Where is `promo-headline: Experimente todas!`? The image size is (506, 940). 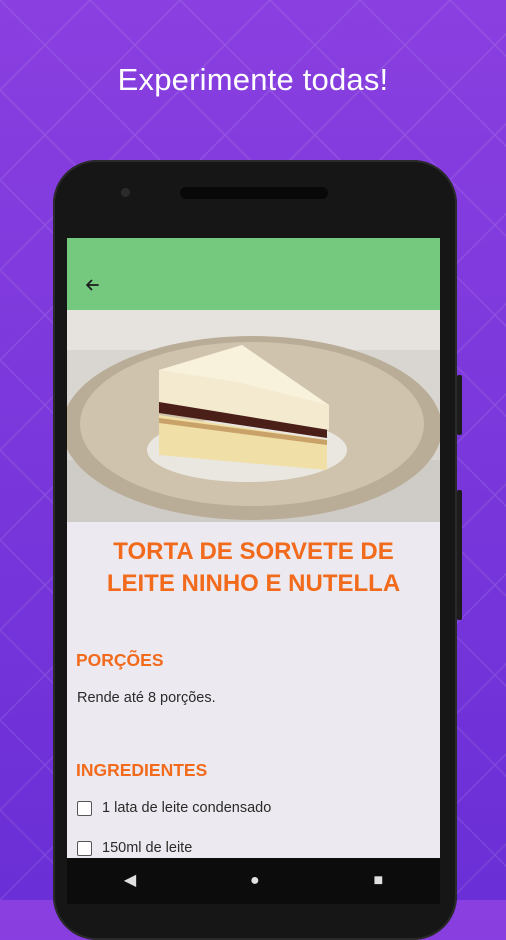
promo-headline: Experimente todas! is located at coordinates (253, 79).